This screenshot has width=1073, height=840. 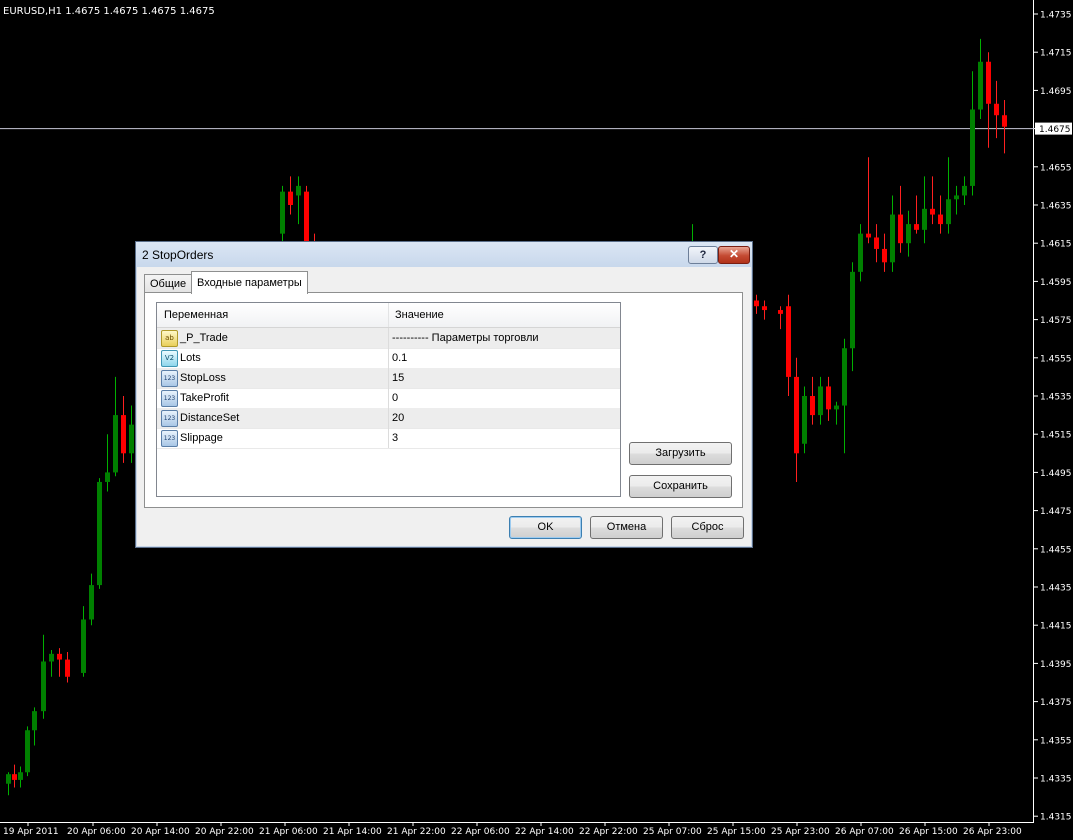 What do you see at coordinates (398, 418) in the screenshot?
I see `value-cell: 20` at bounding box center [398, 418].